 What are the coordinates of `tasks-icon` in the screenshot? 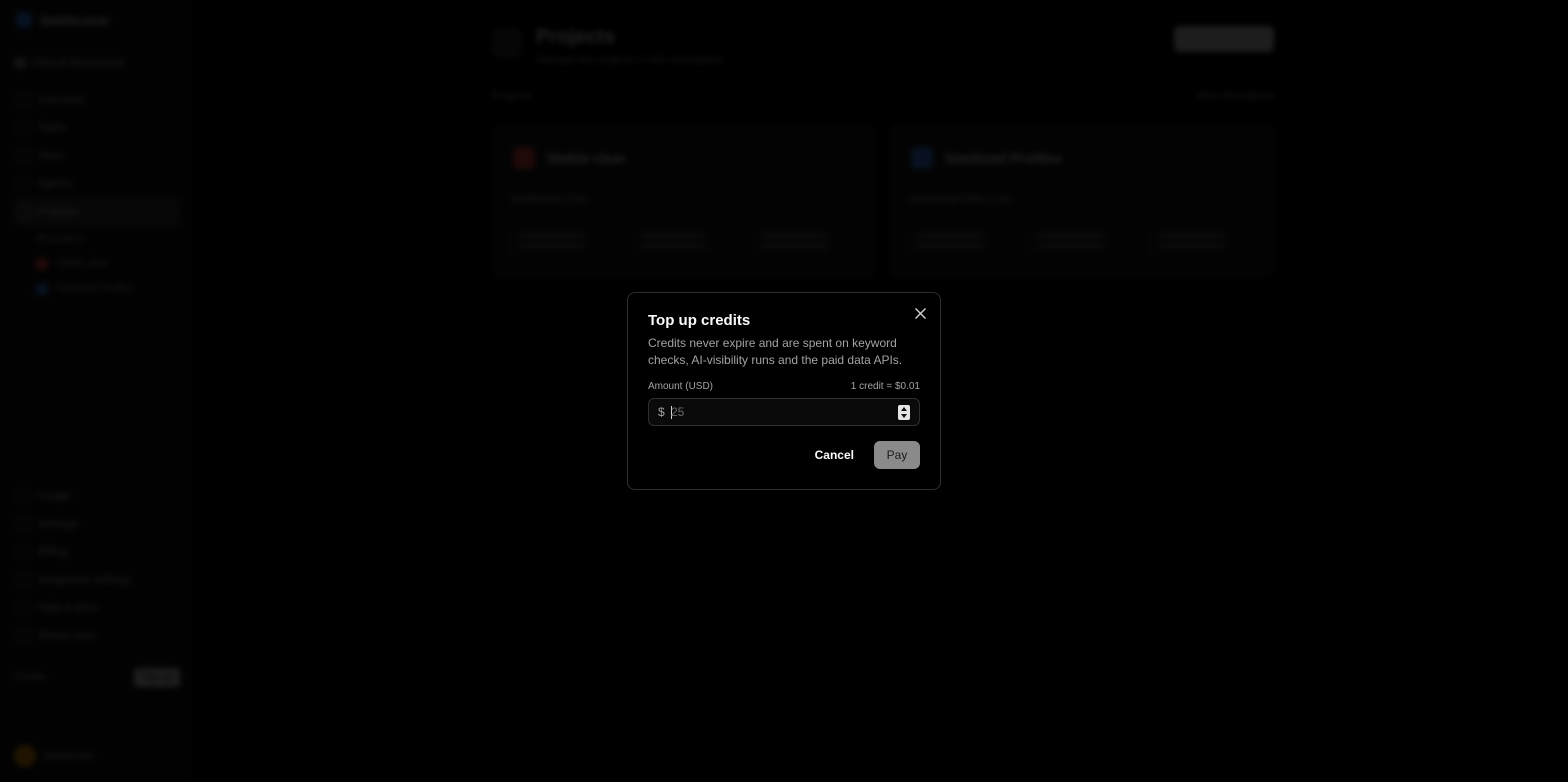 It's located at (24, 128).